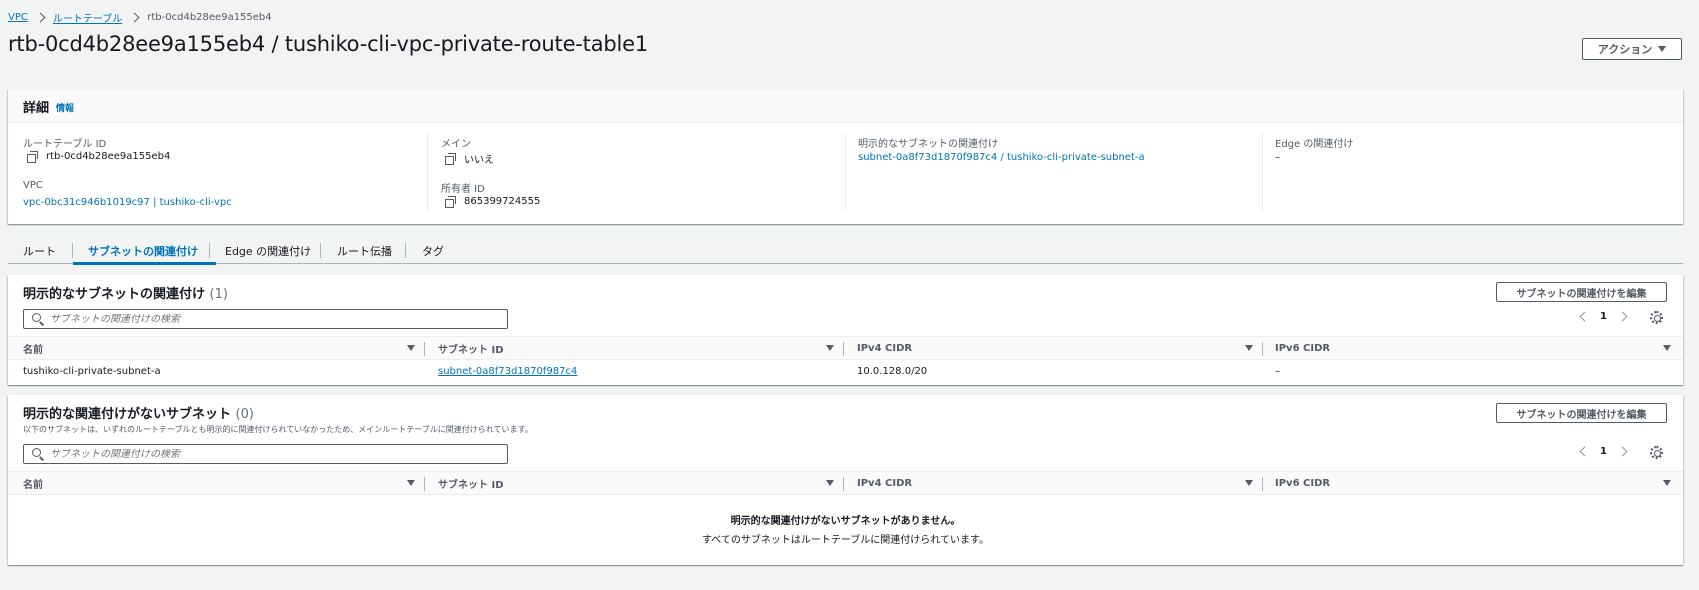 This screenshot has width=1699, height=590. Describe the element at coordinates (244, 414) in the screenshot. I see `implicit-section-count: (0)` at that location.